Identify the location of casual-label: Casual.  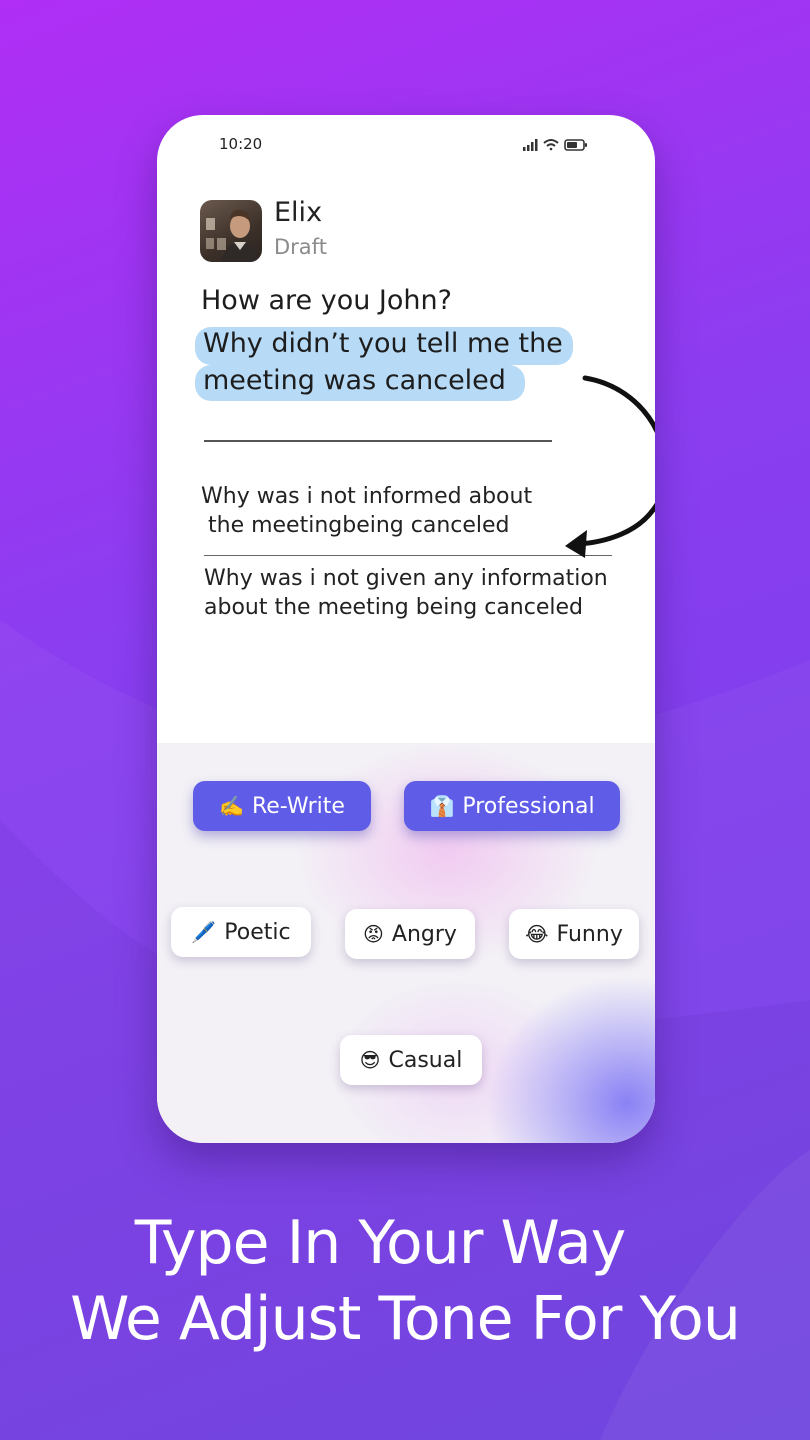
(425, 1060).